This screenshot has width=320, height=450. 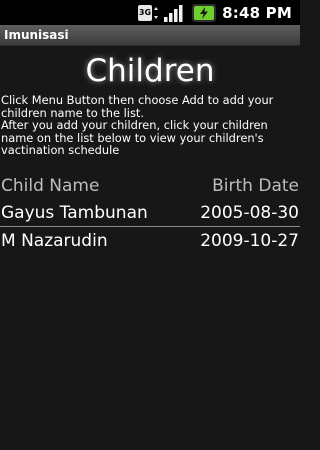 I want to click on child-birth-date: 2005-08-30, so click(x=249, y=212).